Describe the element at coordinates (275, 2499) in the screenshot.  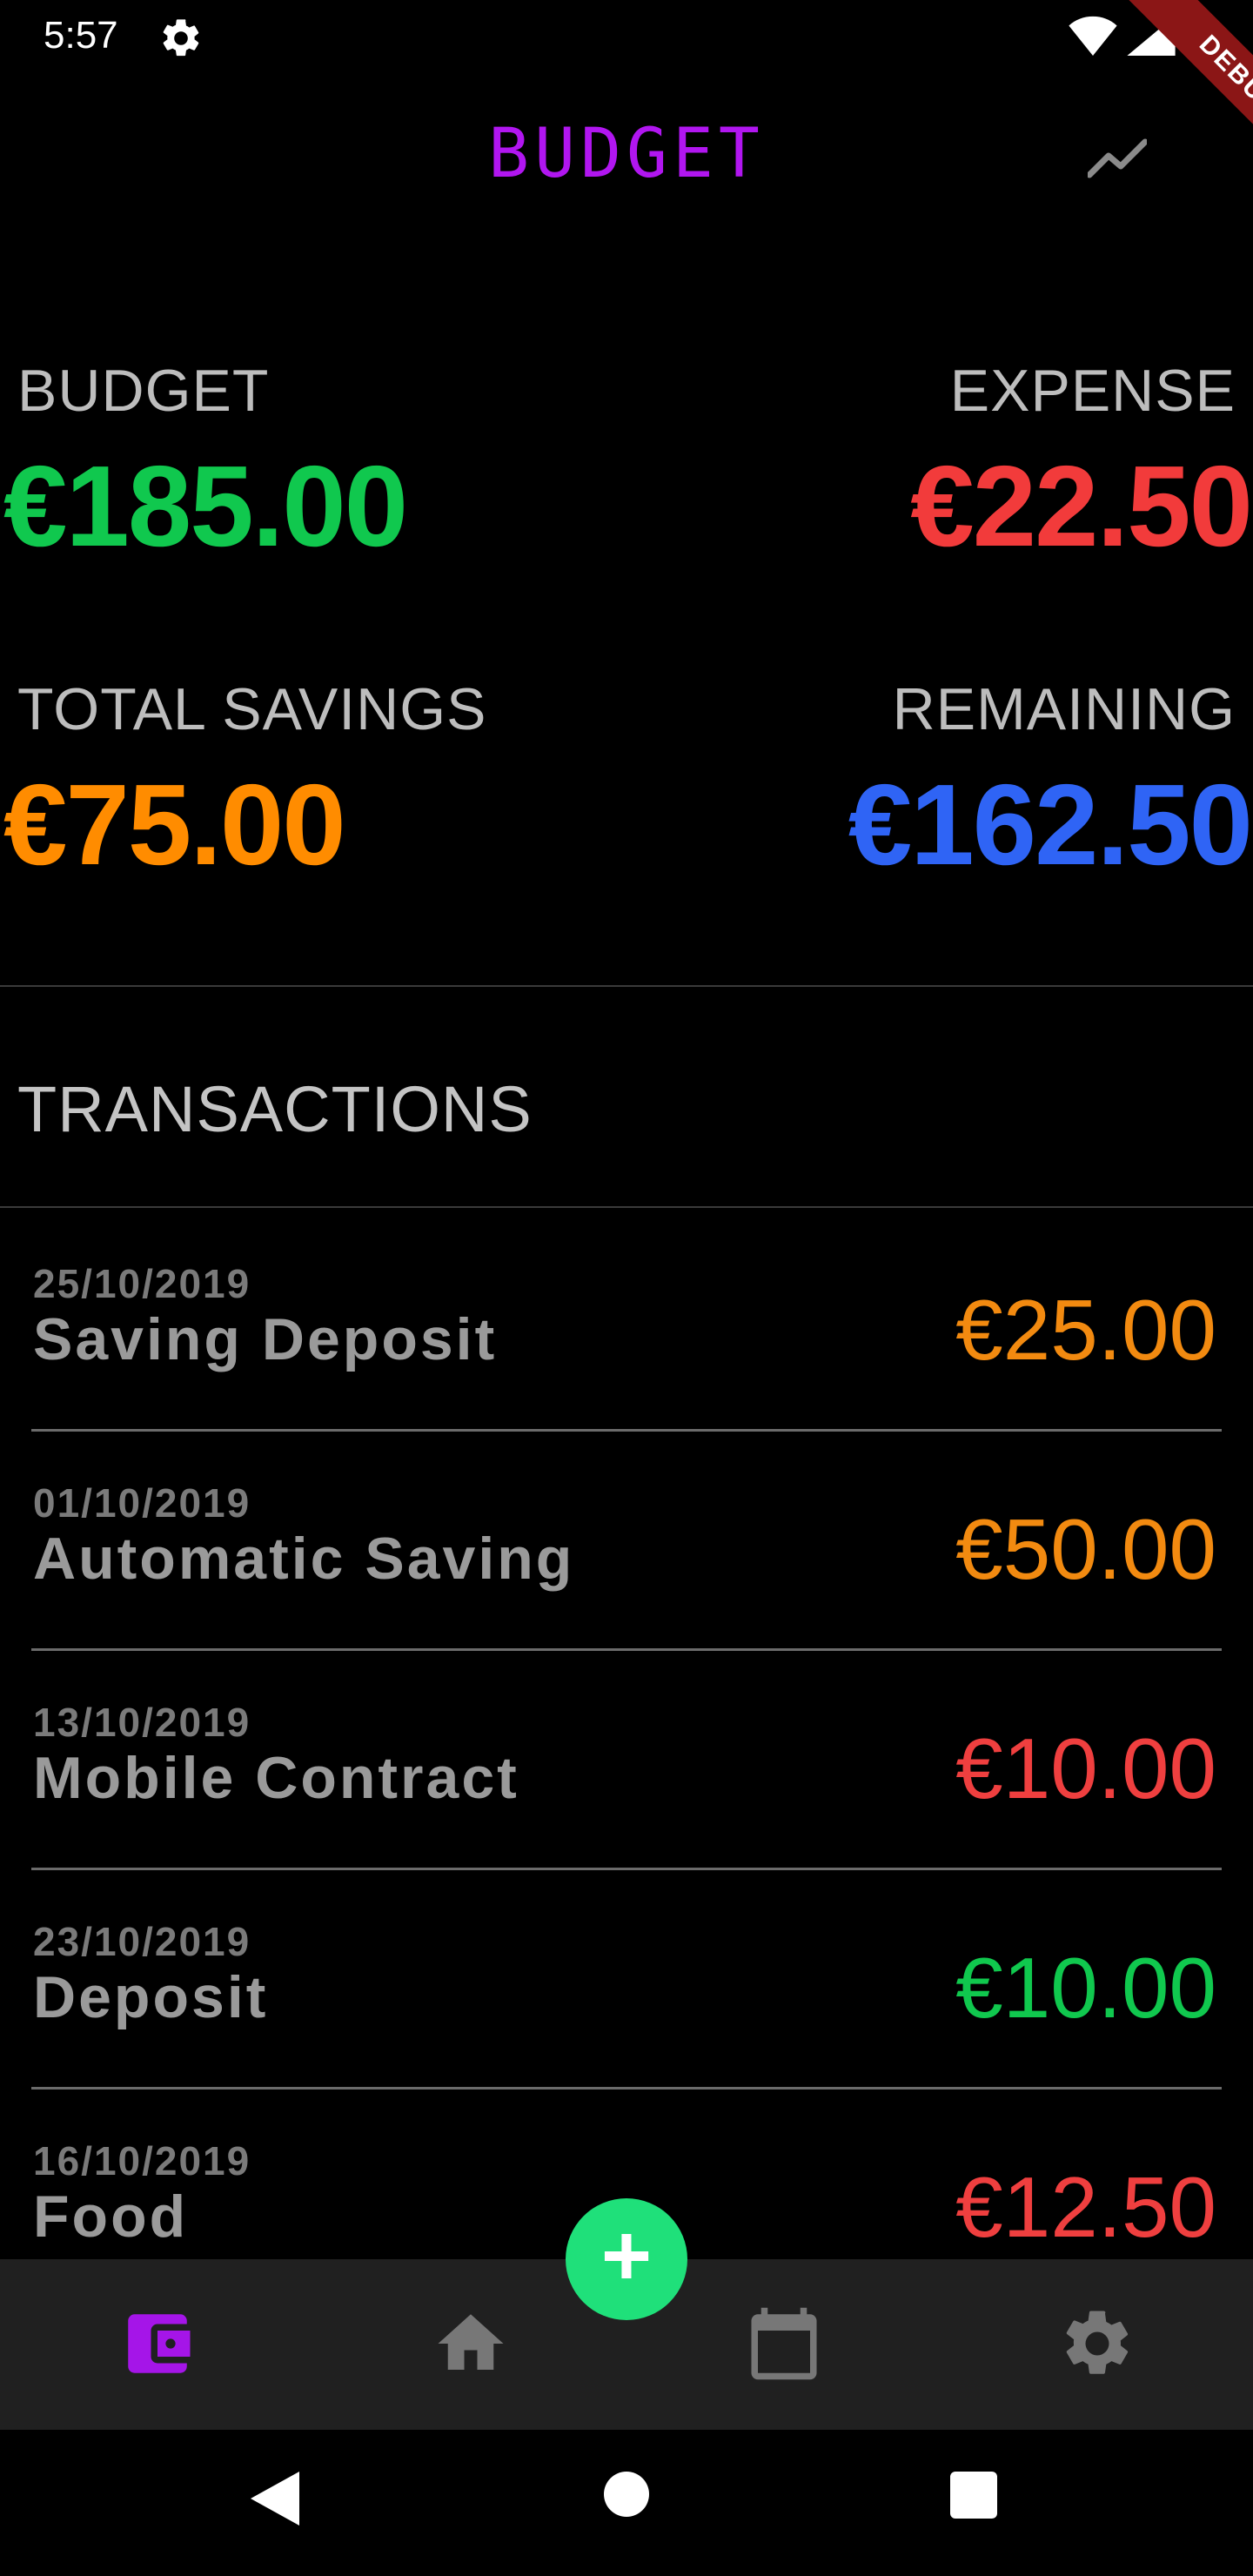
I see `back-icon` at that location.